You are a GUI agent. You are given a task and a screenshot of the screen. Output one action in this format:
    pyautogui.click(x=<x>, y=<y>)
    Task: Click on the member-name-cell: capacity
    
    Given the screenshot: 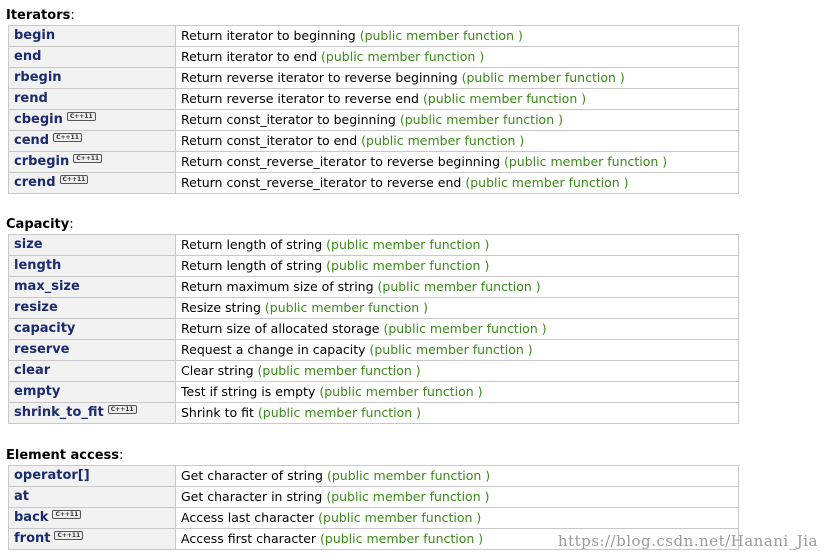 What is the action you would take?
    pyautogui.click(x=92, y=329)
    